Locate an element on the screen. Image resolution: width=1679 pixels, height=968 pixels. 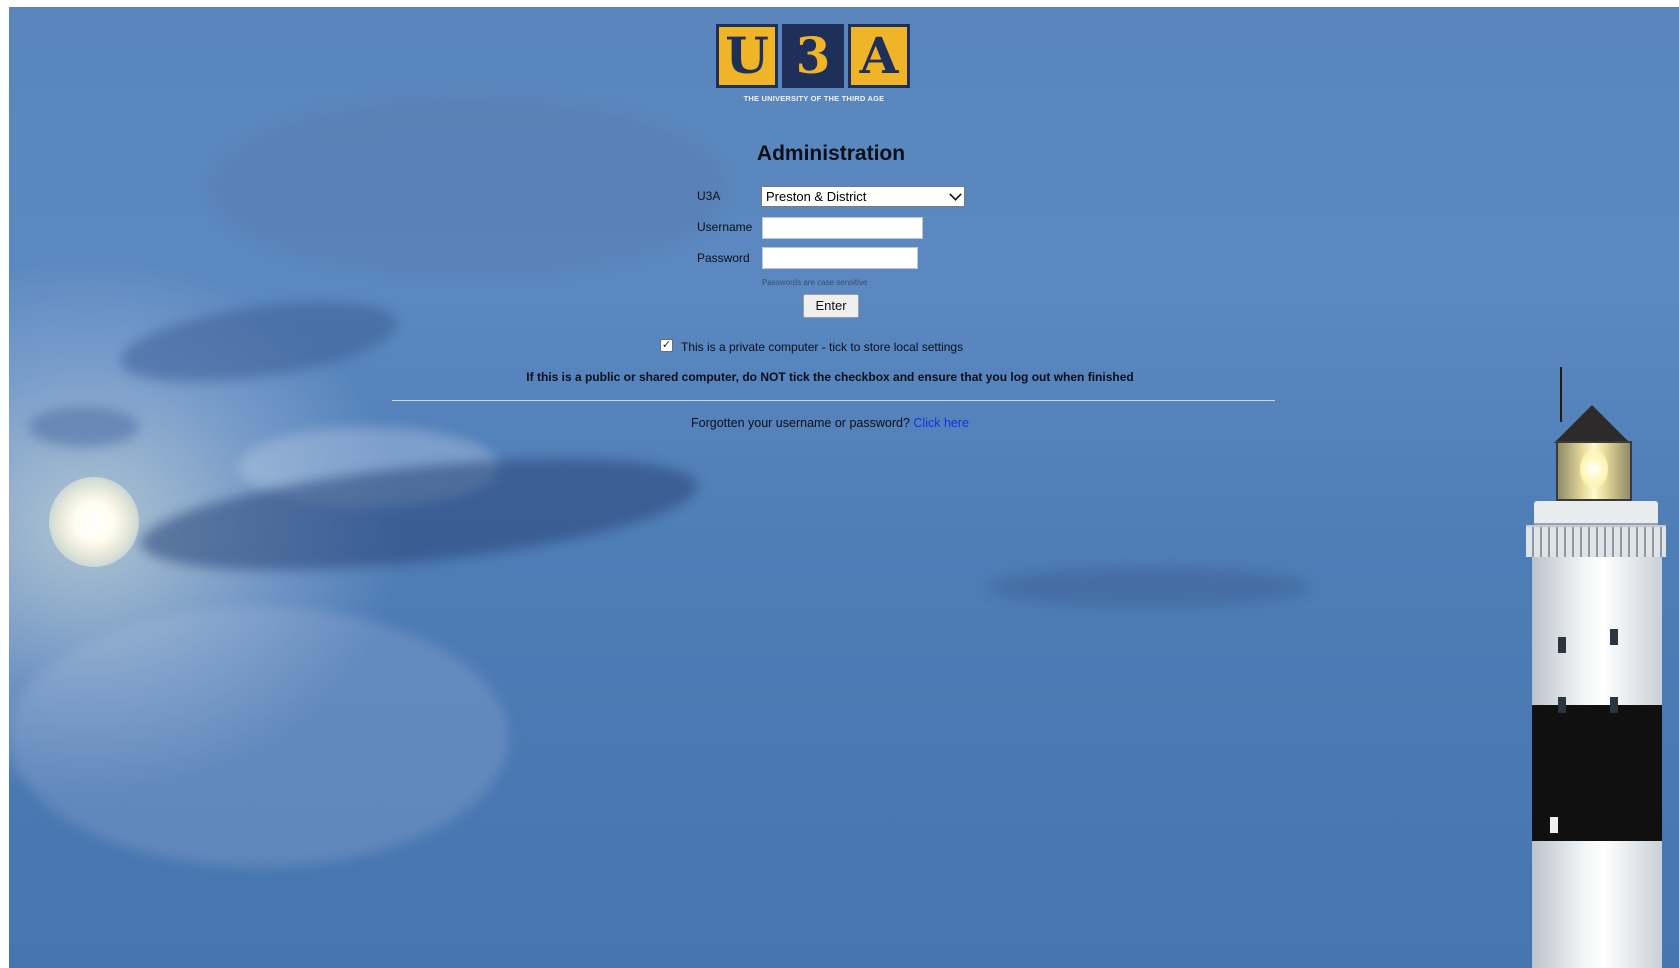
password-hint: Passwords are case sensitive is located at coordinates (815, 282).